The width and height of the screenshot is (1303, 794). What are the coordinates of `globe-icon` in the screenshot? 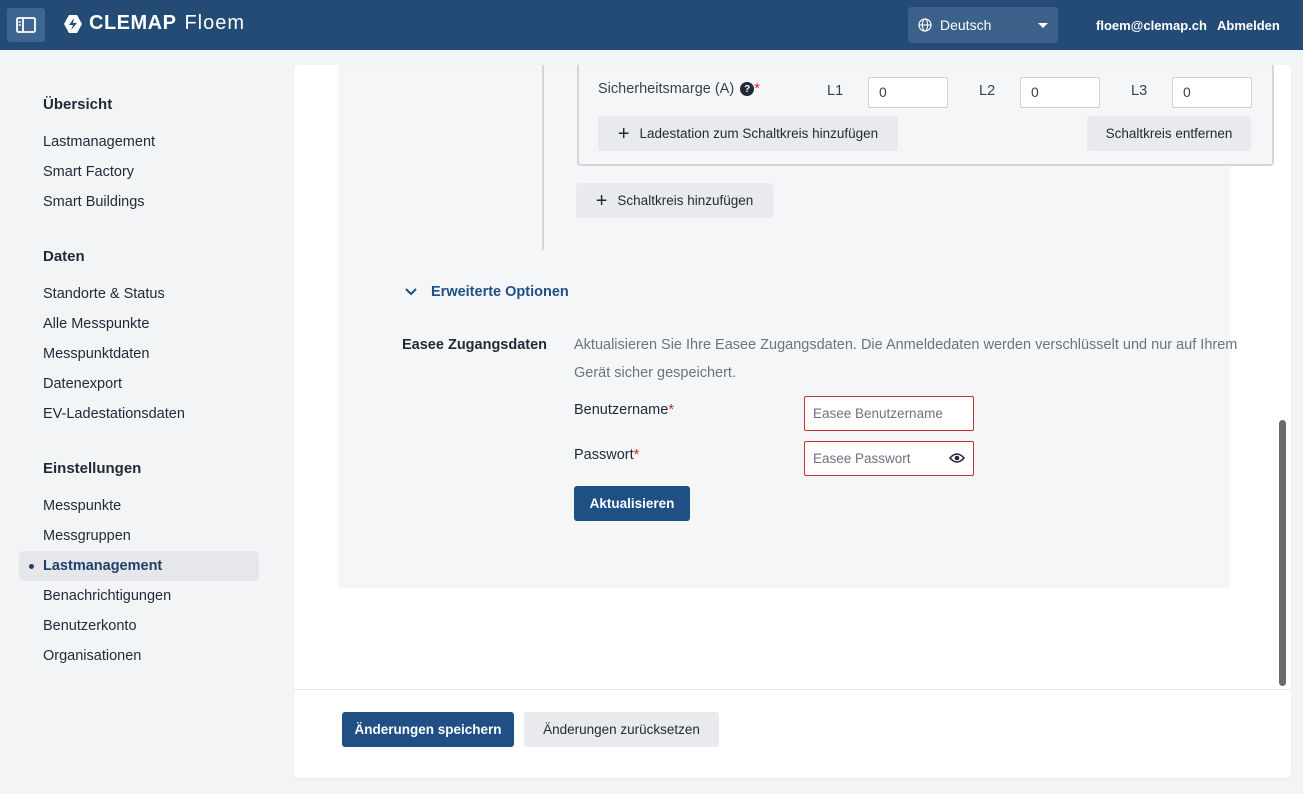 It's located at (925, 25).